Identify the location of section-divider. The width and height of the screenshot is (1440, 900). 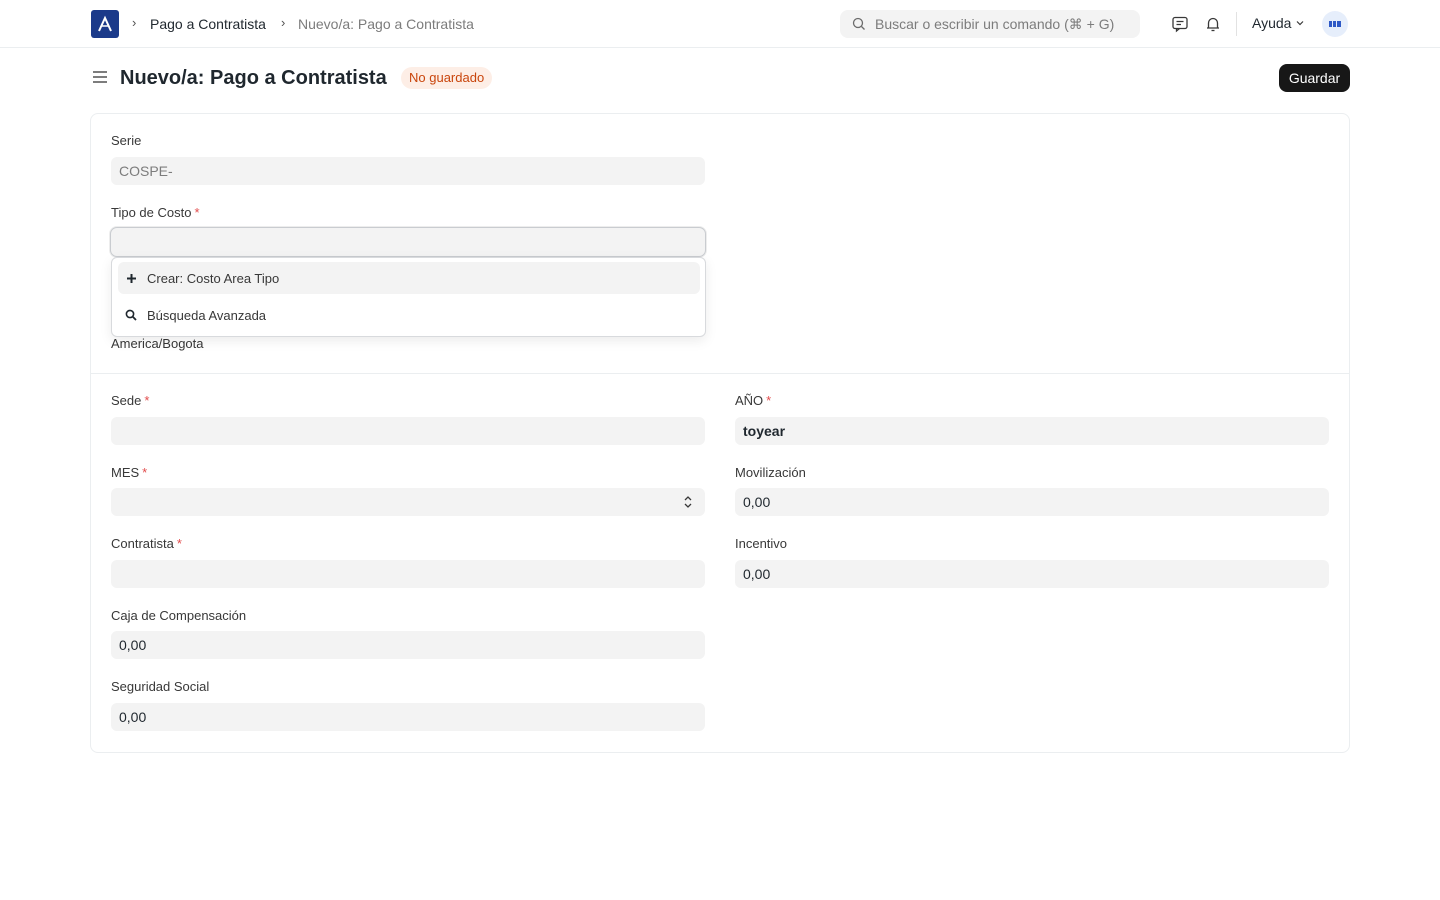
(720, 373).